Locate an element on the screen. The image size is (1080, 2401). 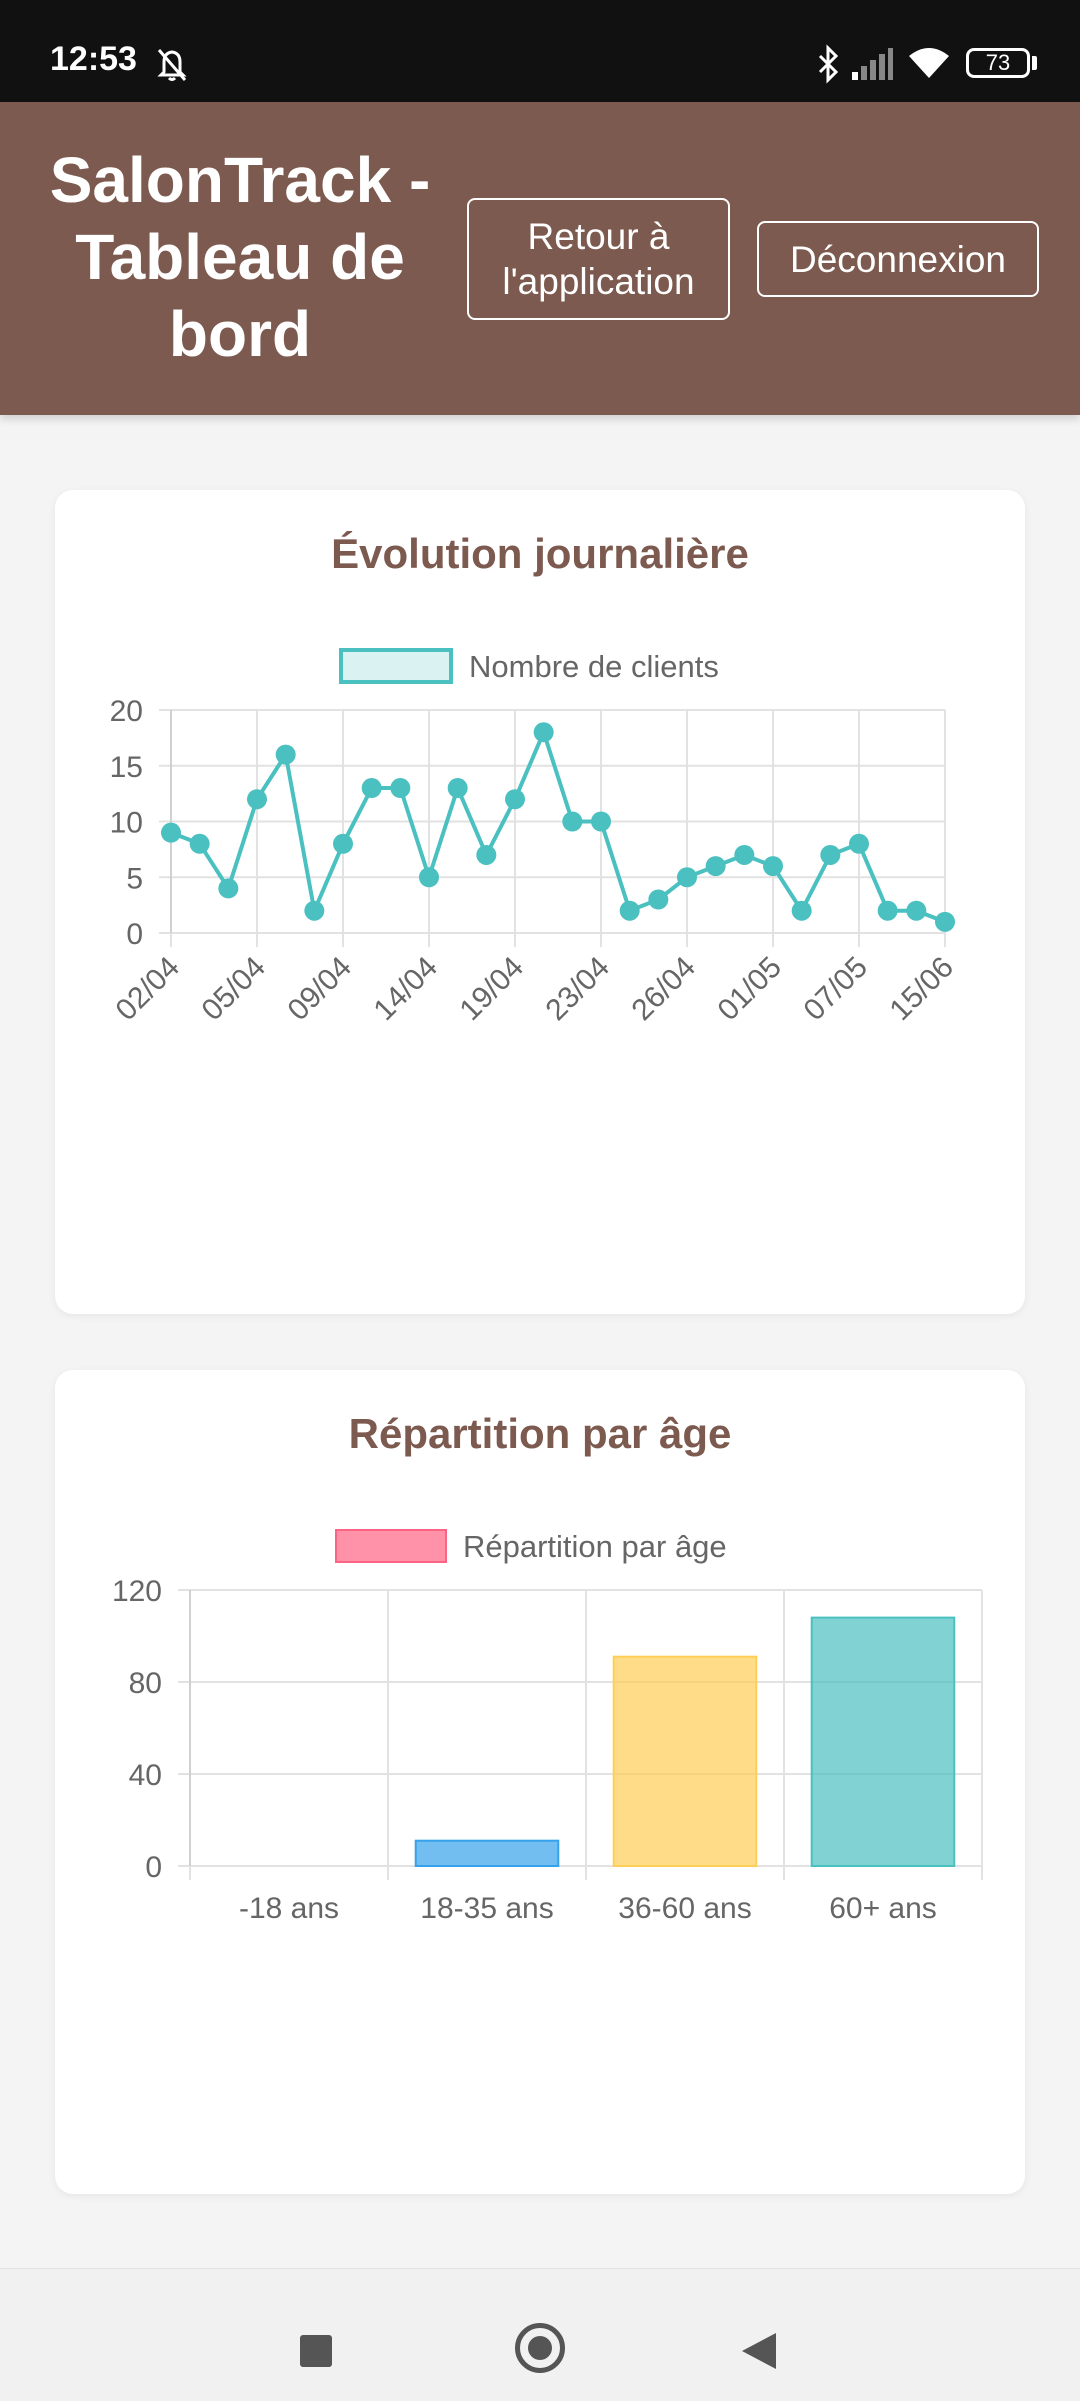
x-tick-label: 07/05 is located at coordinates (836, 989).